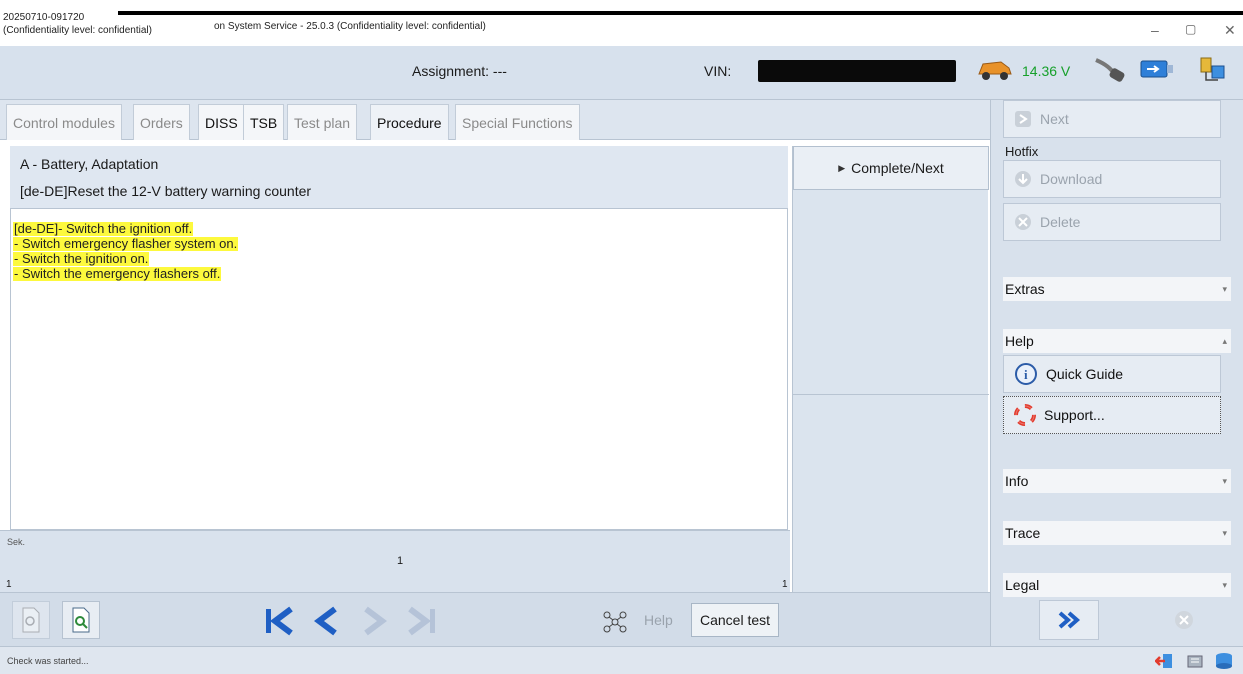  I want to click on instruction-line: - Switch the ignition on., so click(81, 258).